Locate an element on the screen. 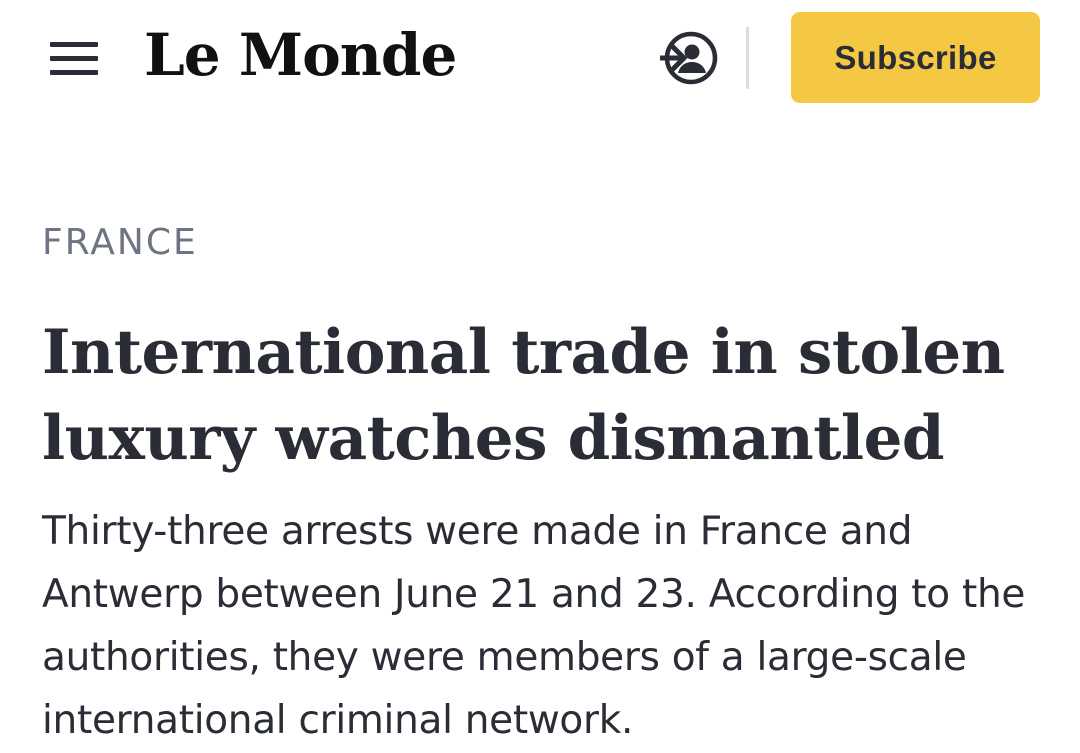 The height and width of the screenshot is (753, 1080). login-user-icon is located at coordinates (689, 58).